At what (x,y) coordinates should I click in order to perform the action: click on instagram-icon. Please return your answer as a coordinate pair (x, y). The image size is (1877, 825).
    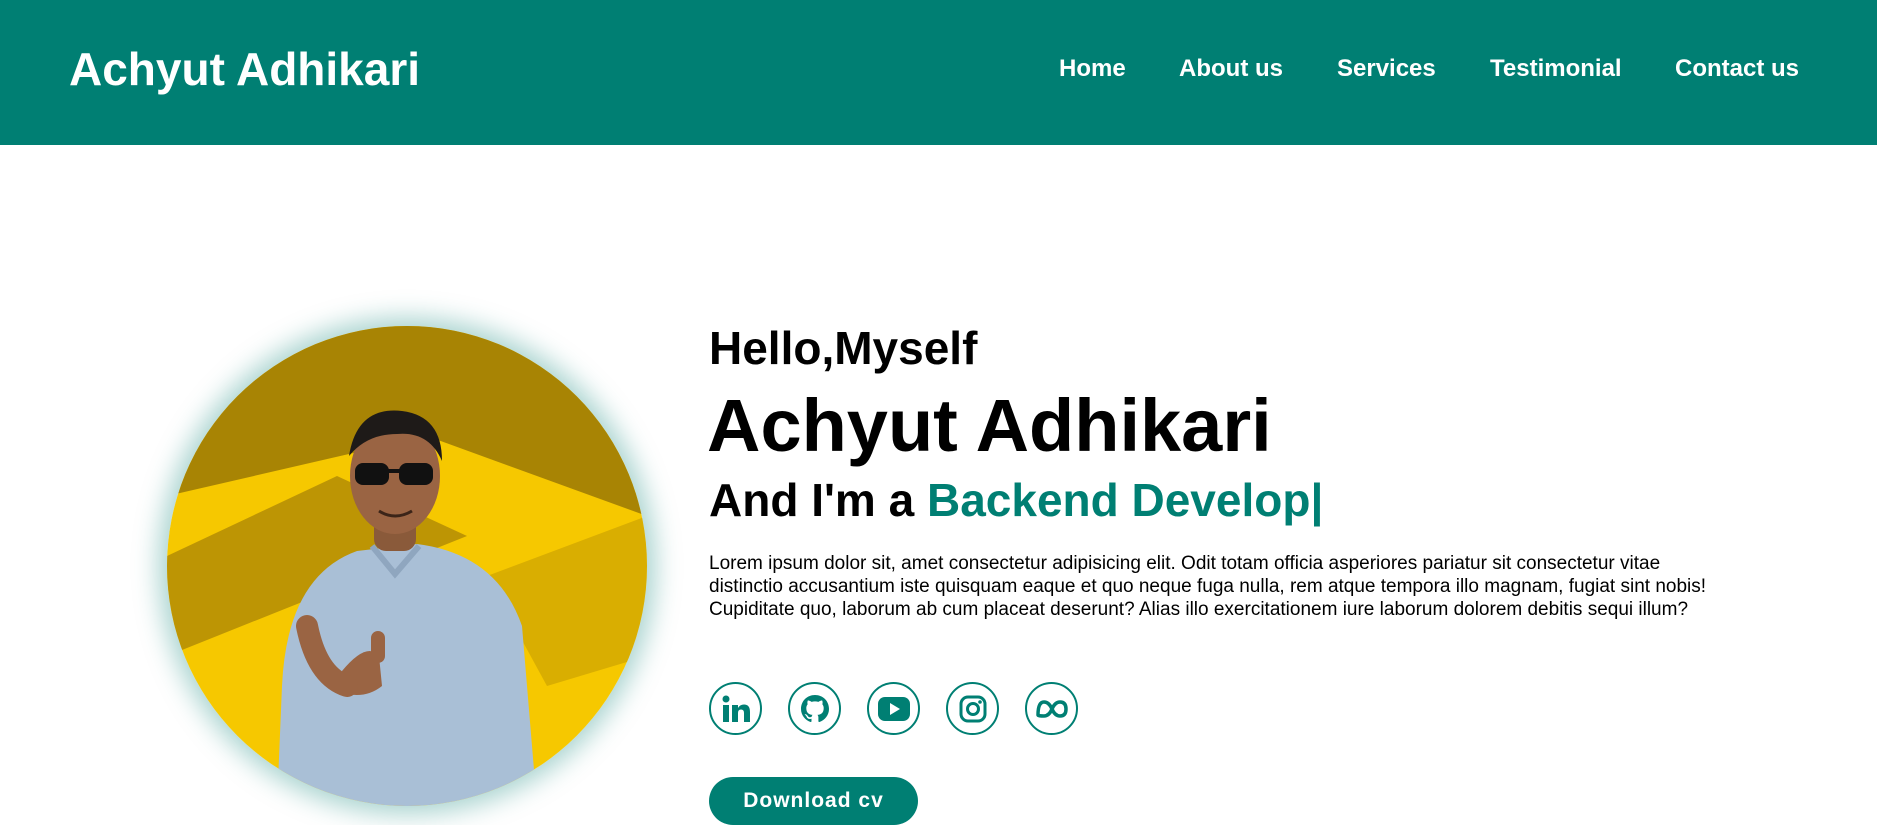
    Looking at the image, I should click on (972, 708).